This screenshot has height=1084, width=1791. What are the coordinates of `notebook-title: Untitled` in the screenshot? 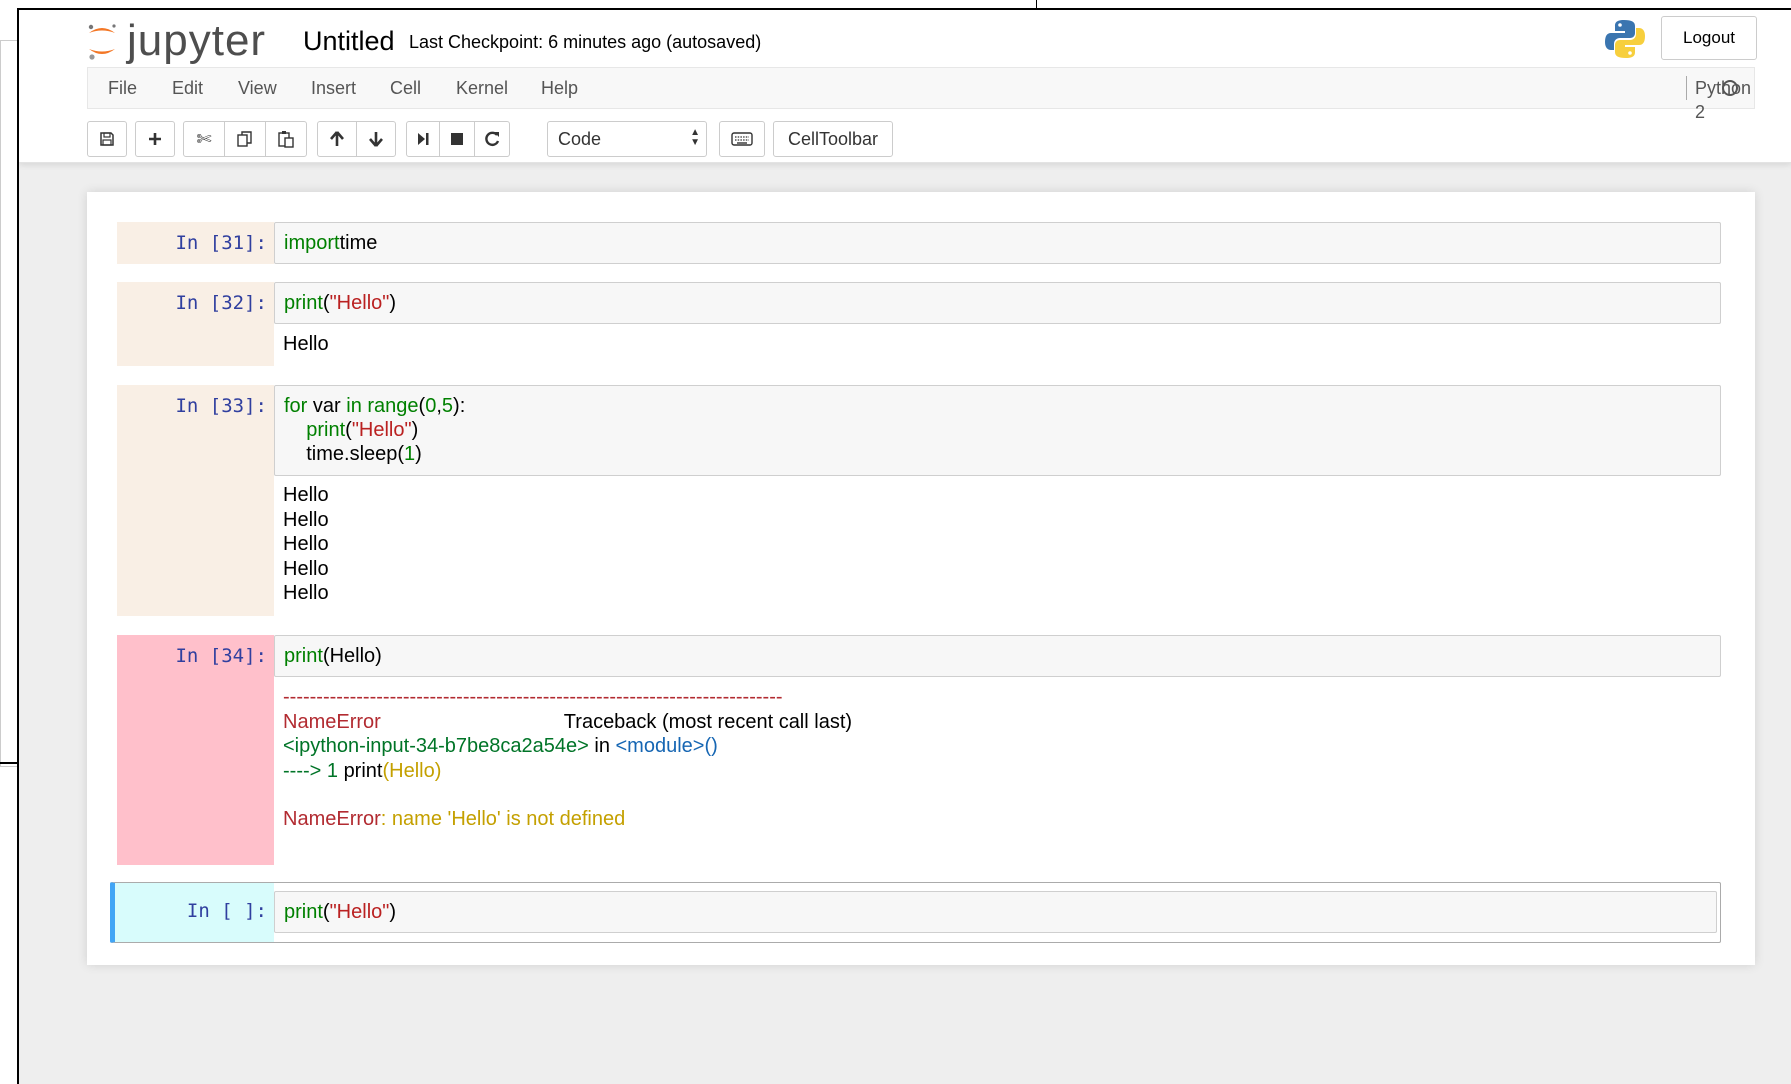 It's located at (349, 41).